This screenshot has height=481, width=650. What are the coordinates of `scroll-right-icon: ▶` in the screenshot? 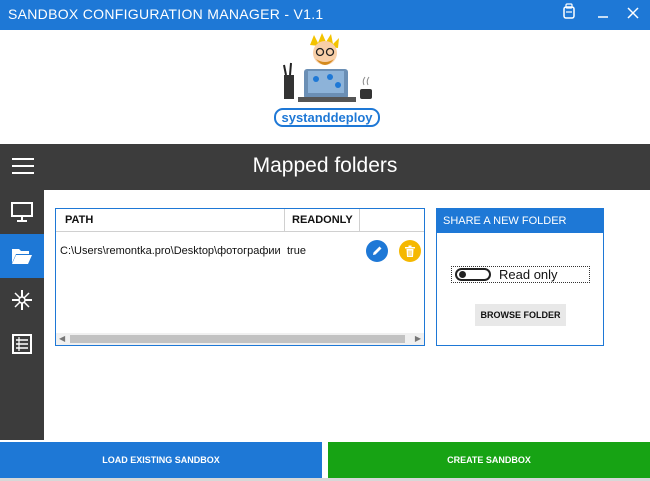 It's located at (418, 339).